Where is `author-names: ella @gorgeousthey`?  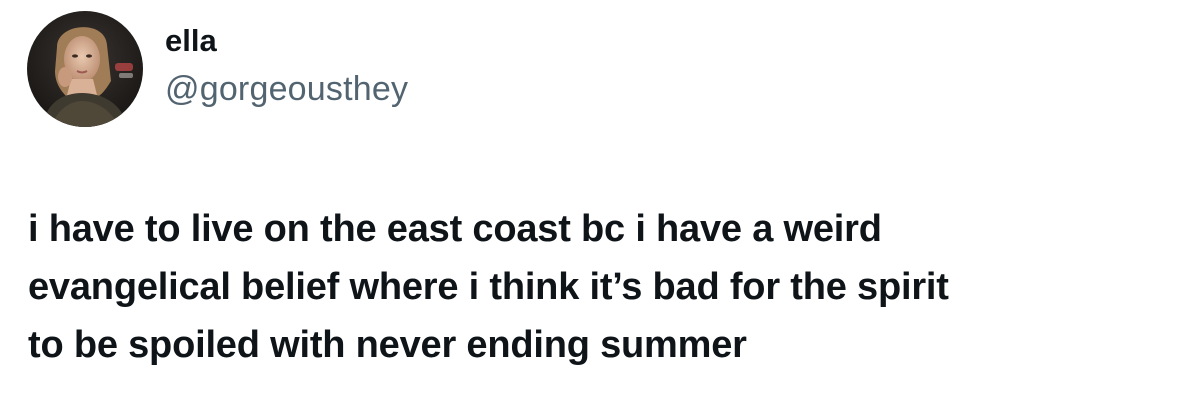
author-names: ella @gorgeousthey is located at coordinates (286, 66).